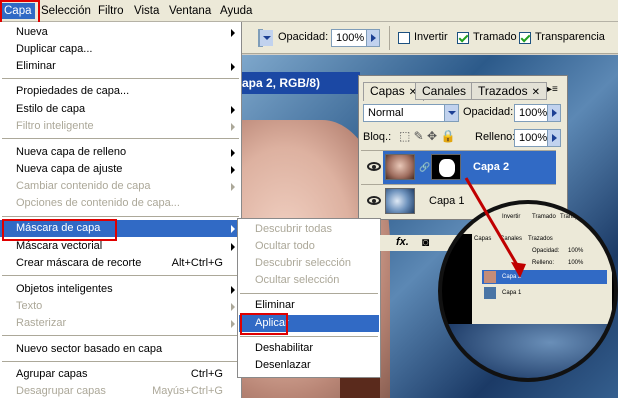  I want to click on panel-menu-icon: ▸≡, so click(552, 89).